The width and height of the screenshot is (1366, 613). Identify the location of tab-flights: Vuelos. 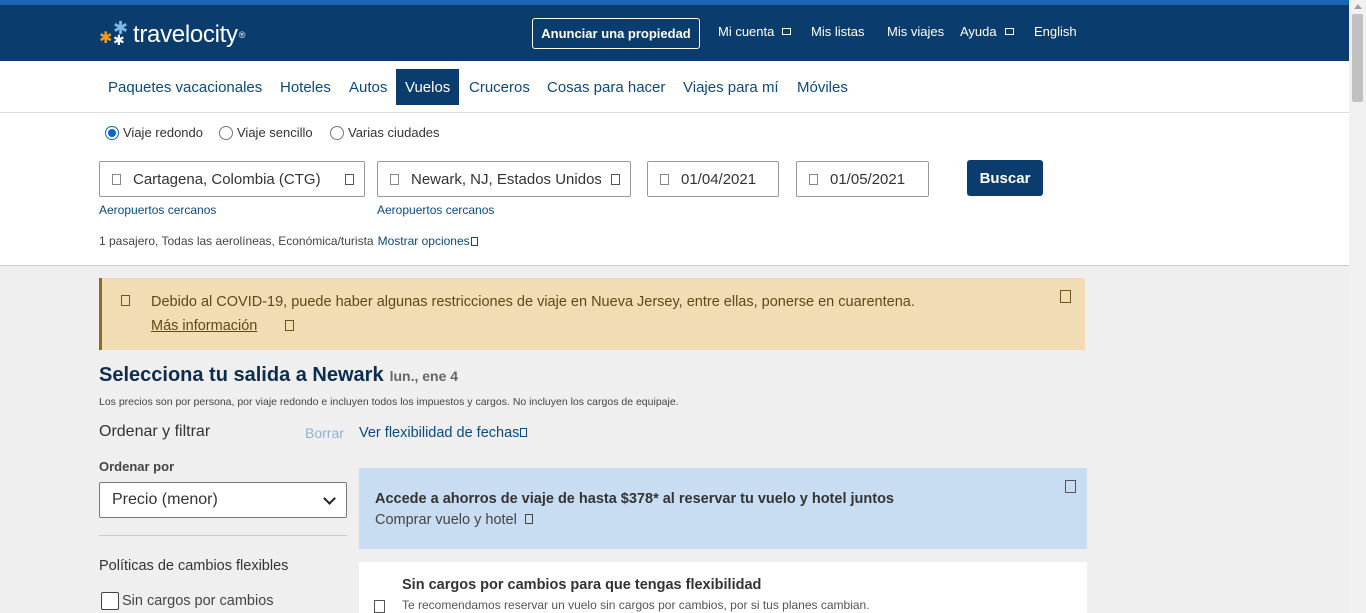
(428, 87).